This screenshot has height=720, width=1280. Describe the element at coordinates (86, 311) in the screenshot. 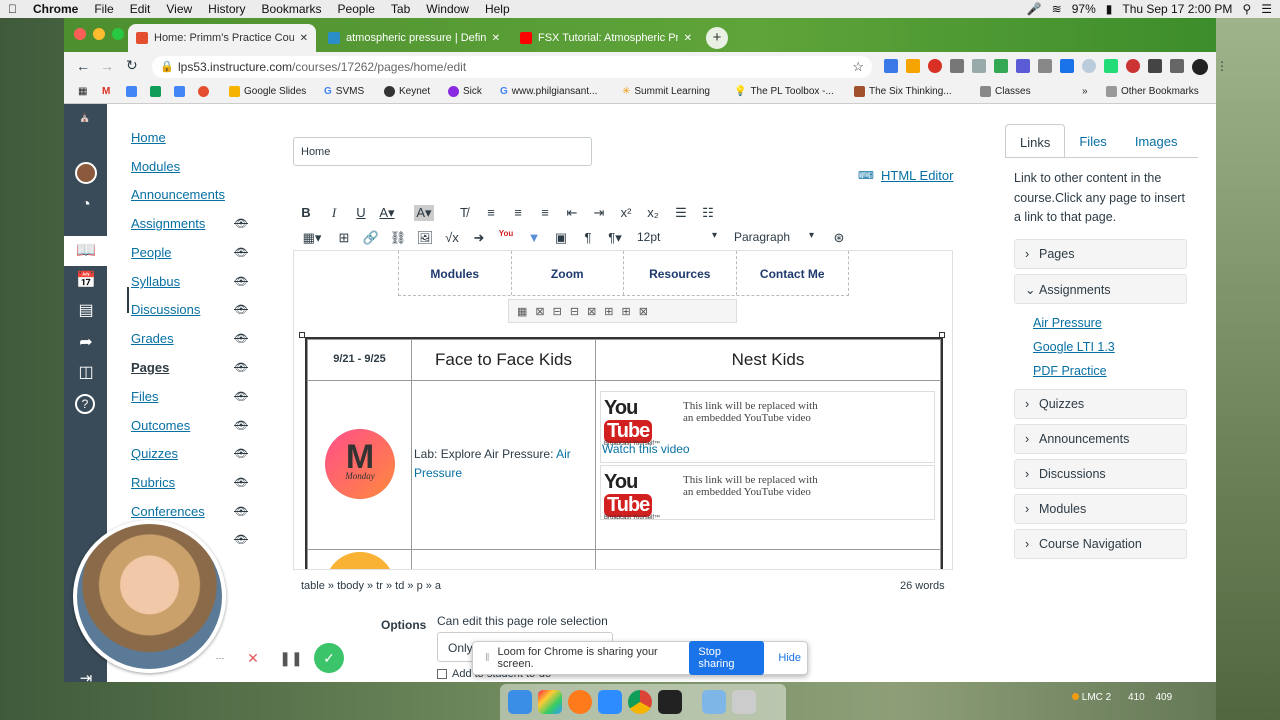

I see `inbox-icon: ▤` at that location.